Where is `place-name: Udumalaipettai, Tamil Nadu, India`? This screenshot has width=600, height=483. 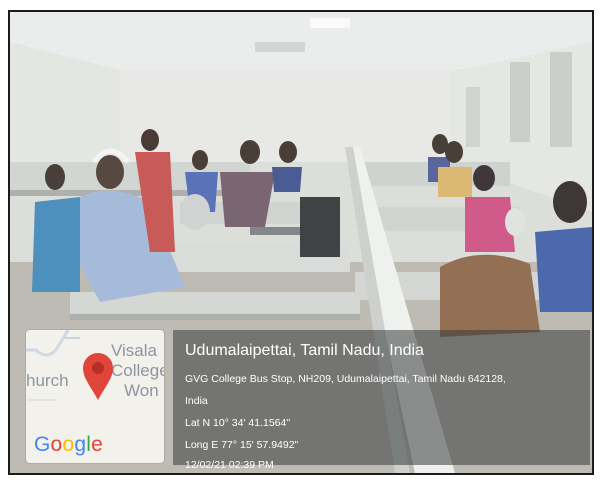 place-name: Udumalaipettai, Tamil Nadu, India is located at coordinates (304, 350).